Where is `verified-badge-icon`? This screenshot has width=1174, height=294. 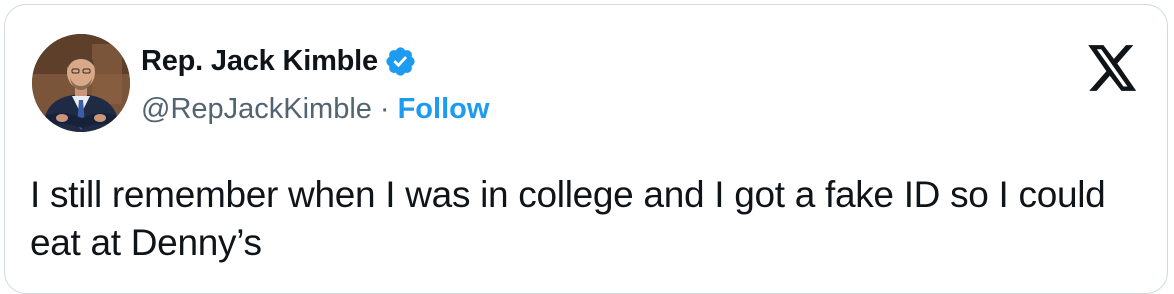 verified-badge-icon is located at coordinates (400, 61).